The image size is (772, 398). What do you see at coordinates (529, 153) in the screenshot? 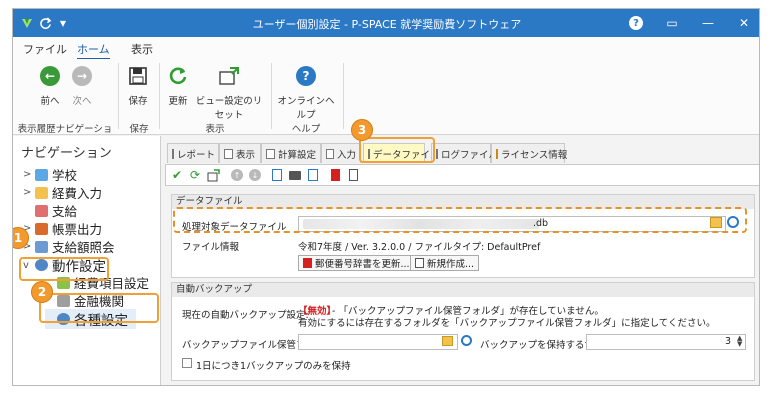
I see `tab-license-info: ライセンス情報` at bounding box center [529, 153].